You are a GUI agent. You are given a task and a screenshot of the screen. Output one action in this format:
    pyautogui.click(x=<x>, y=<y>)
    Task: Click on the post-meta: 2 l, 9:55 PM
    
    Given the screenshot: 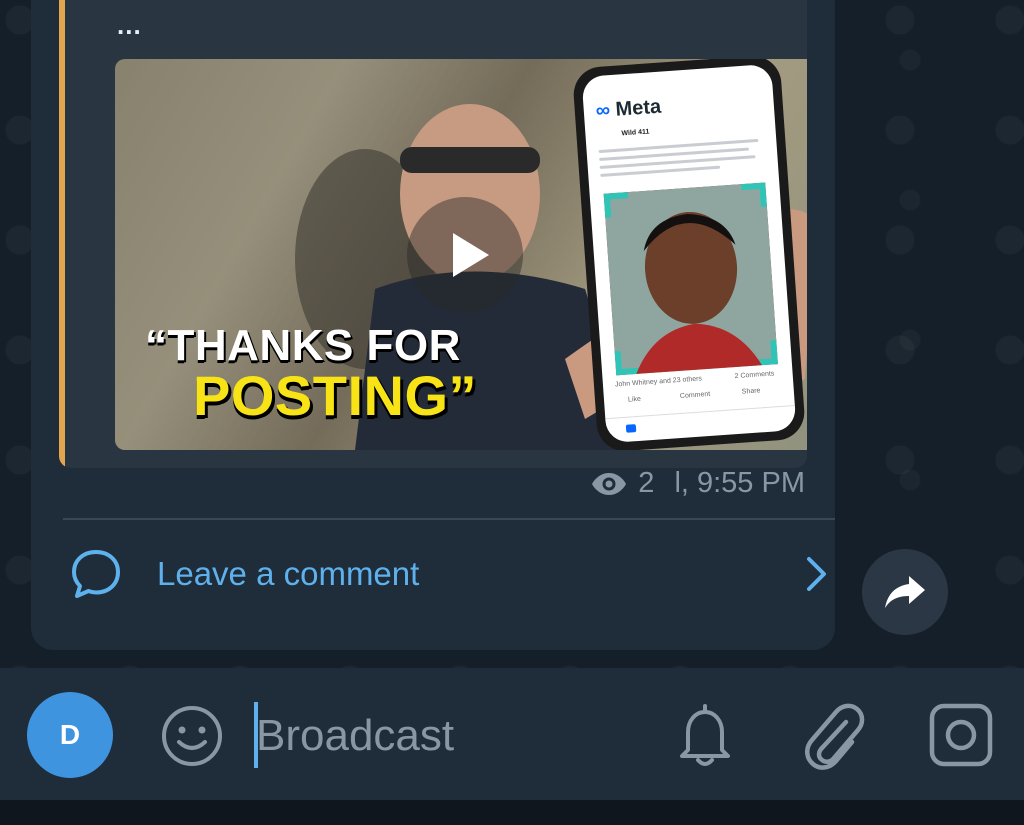 What is the action you would take?
    pyautogui.click(x=697, y=483)
    